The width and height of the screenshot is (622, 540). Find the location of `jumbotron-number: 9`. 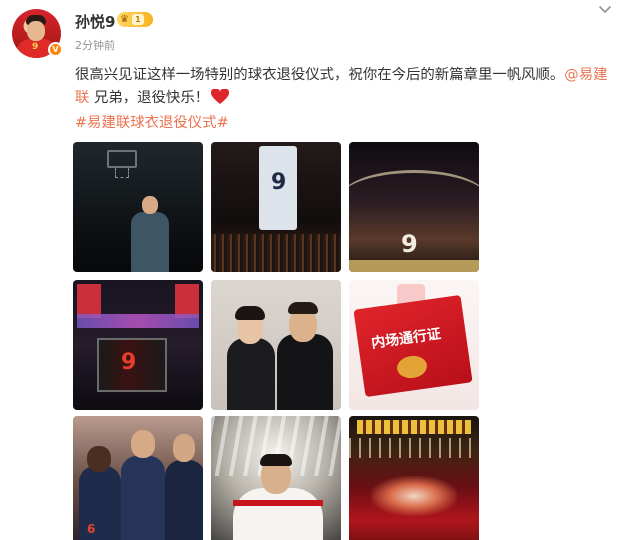

jumbotron-number: 9 is located at coordinates (129, 362).